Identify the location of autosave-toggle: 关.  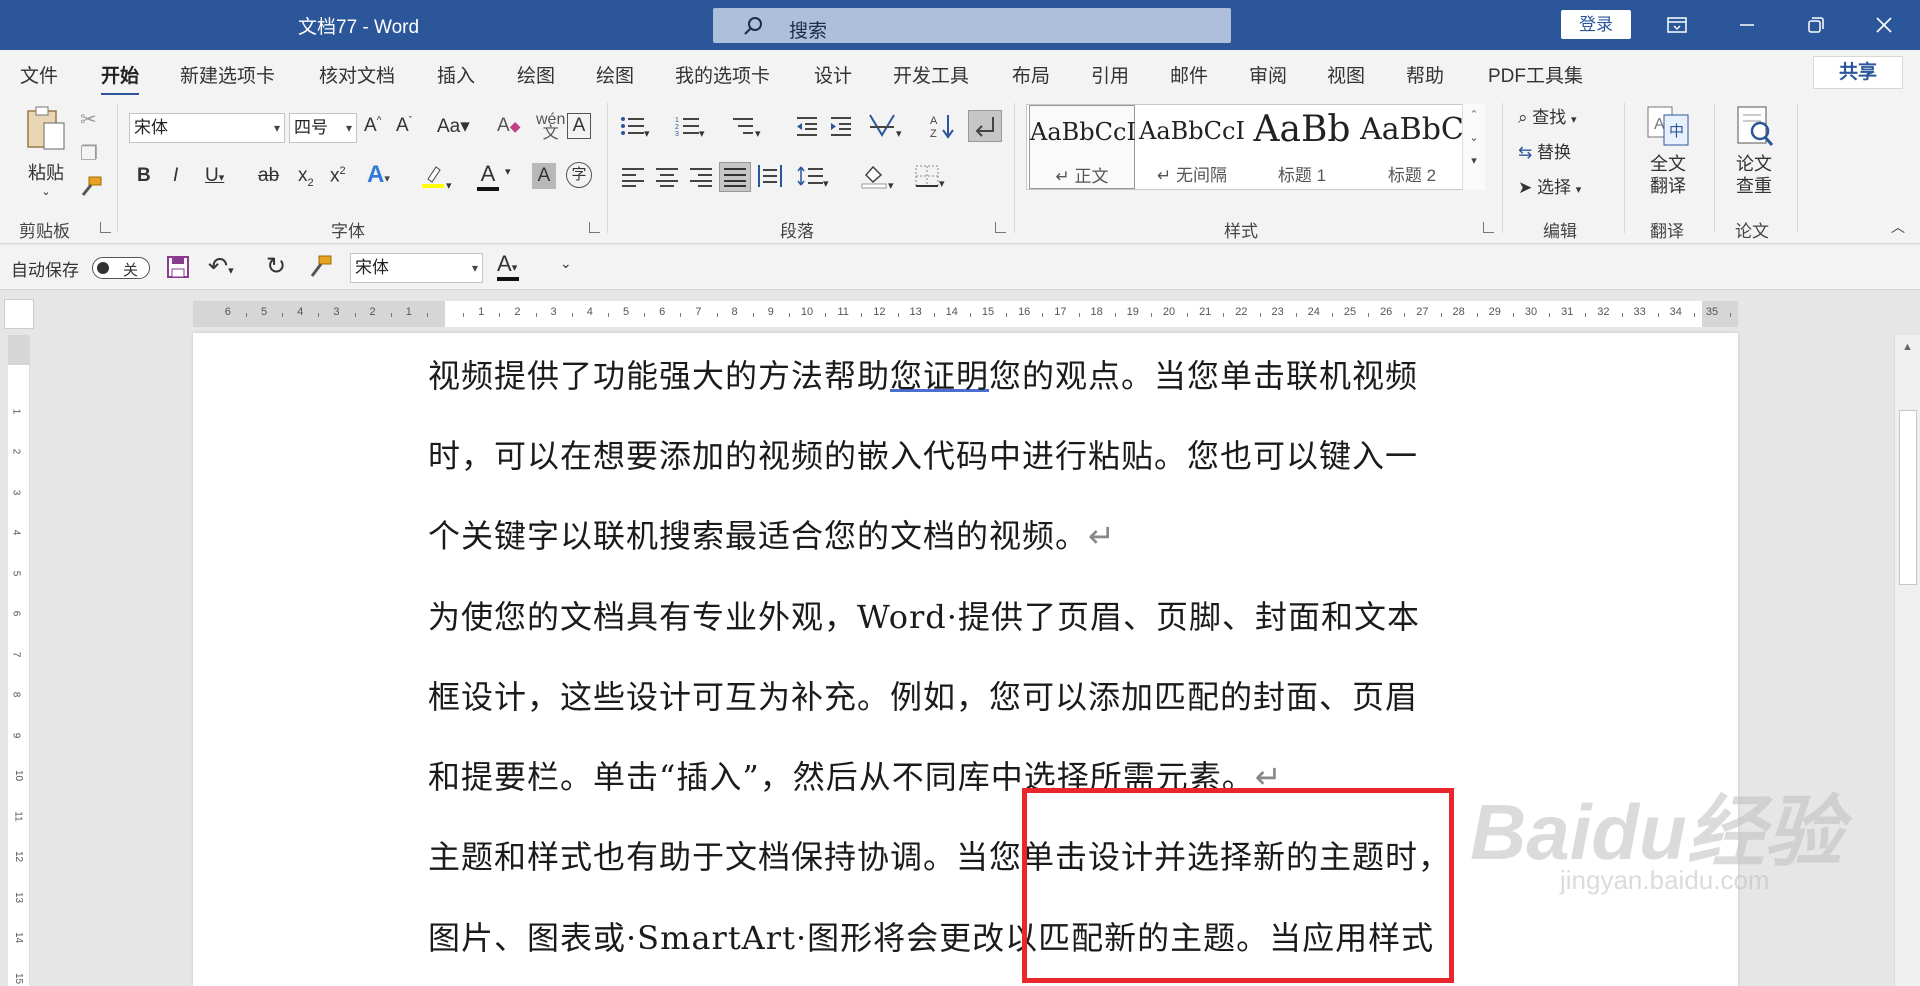
(121, 268).